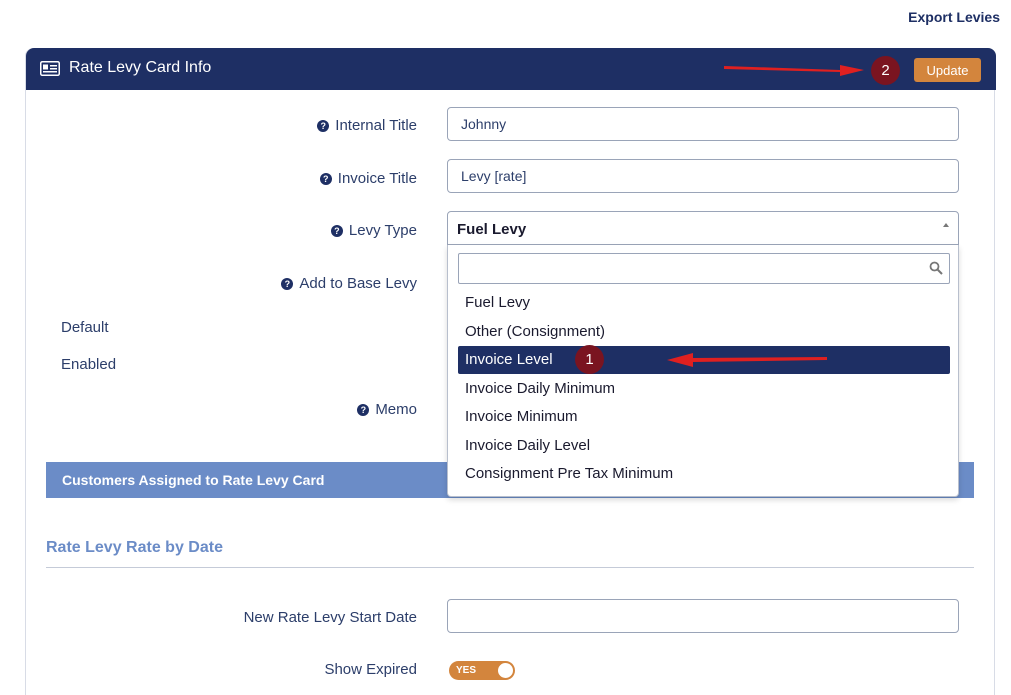  I want to click on invoice-title-label: ? Invoice Title, so click(368, 178).